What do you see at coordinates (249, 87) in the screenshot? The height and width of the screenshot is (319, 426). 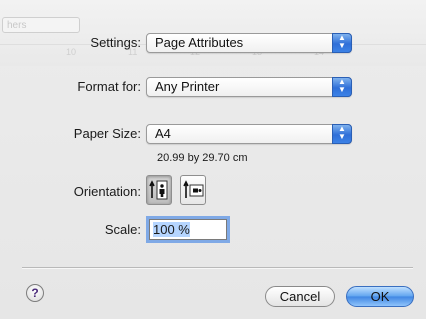 I see `format-for-popup: Any Printer ▲ ▼` at bounding box center [249, 87].